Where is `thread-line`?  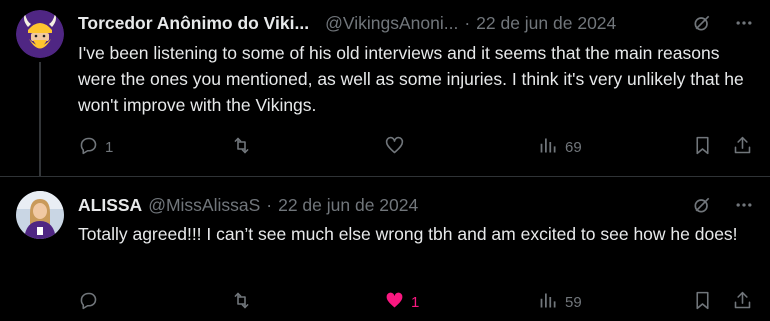
thread-line is located at coordinates (40, 119).